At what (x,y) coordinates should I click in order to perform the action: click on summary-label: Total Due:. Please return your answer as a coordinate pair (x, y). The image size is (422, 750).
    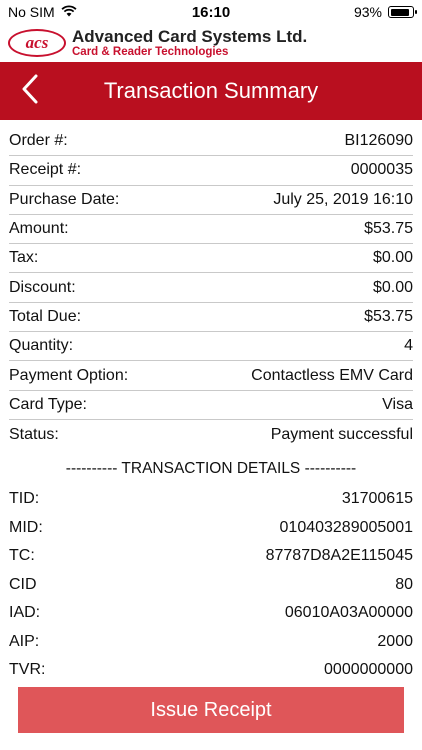
    Looking at the image, I should click on (45, 316).